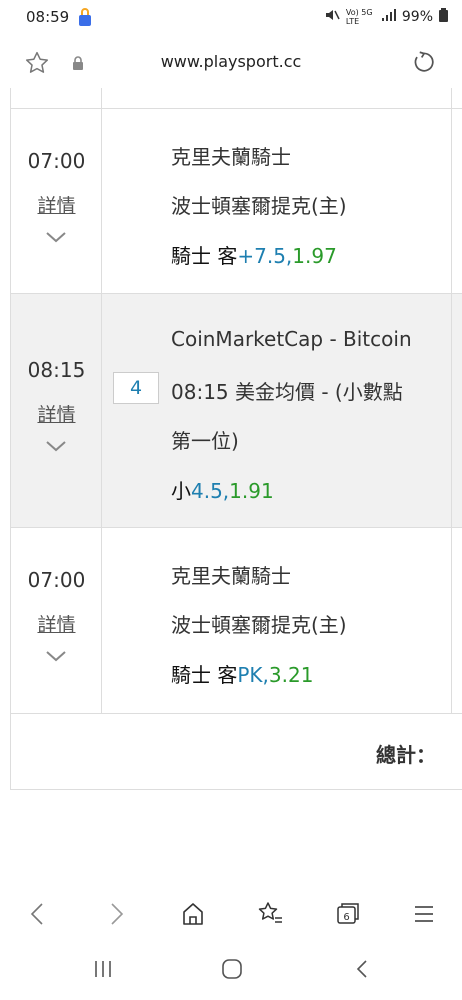 The image size is (462, 1000). I want to click on match-time: 08:15, so click(56, 370).